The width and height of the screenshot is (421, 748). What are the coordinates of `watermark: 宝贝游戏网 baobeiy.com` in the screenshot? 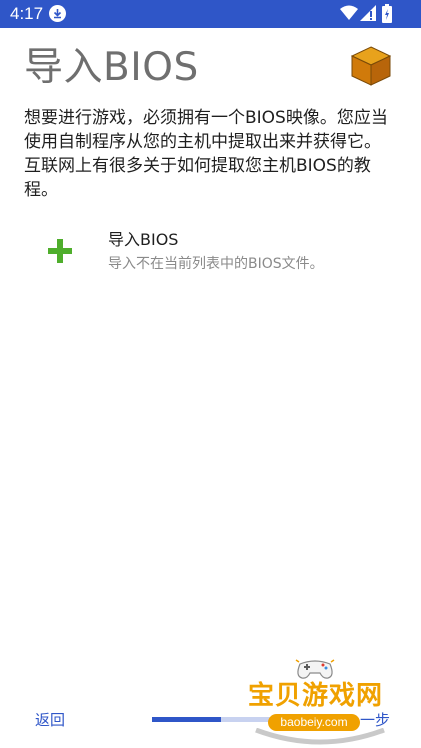 It's located at (319, 702).